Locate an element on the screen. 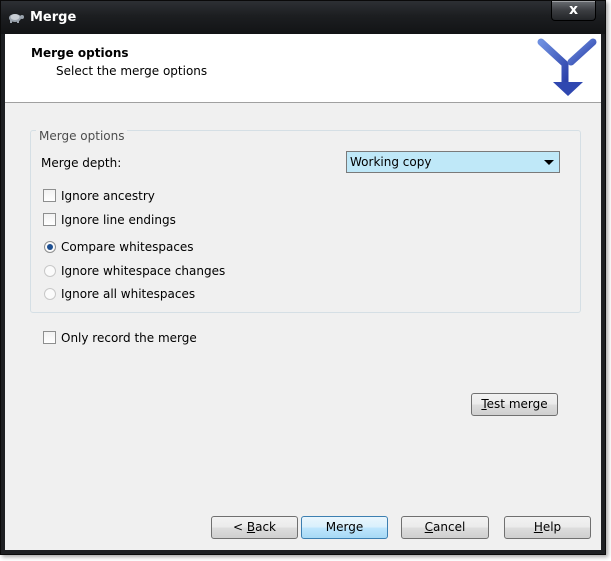 The width and height of the screenshot is (611, 561). ignore-whitespace-changes-radio is located at coordinates (50, 271).